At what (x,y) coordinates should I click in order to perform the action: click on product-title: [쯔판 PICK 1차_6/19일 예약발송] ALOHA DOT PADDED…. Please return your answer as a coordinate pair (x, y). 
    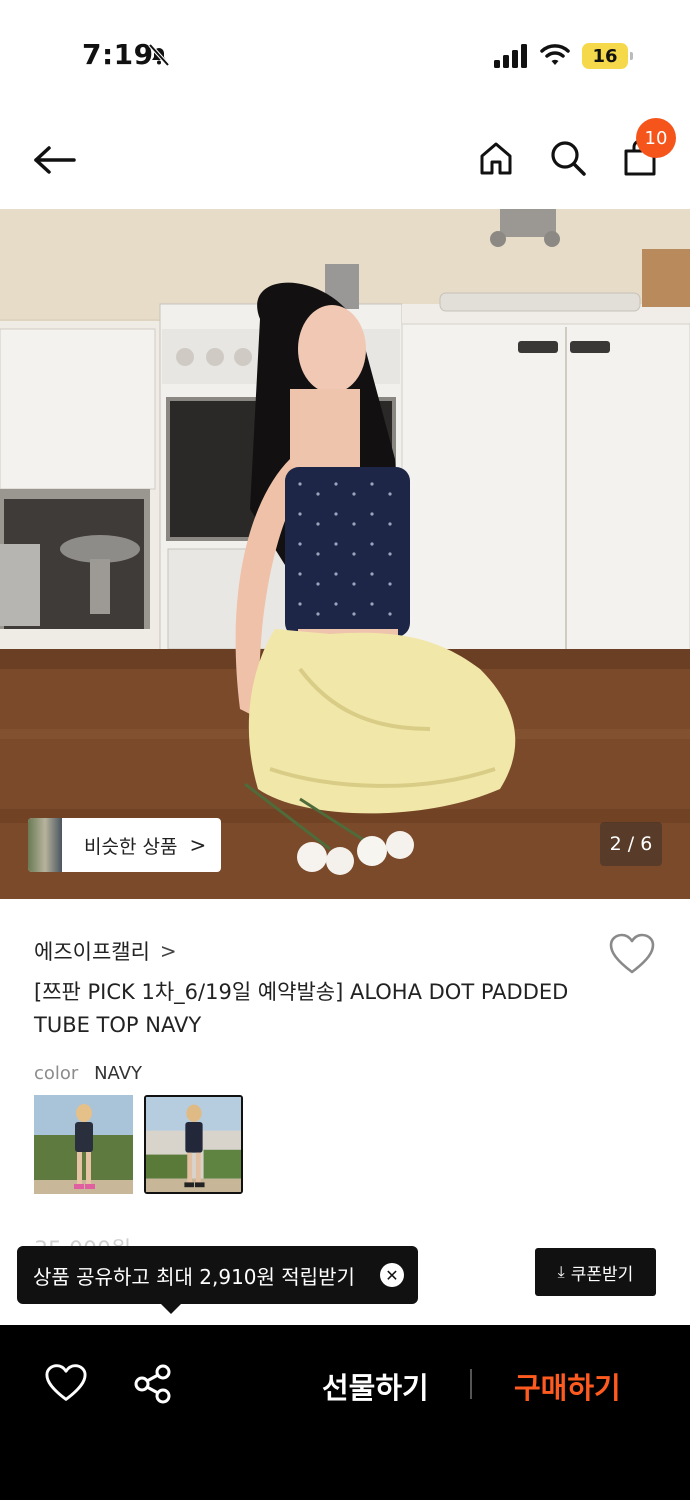
    Looking at the image, I should click on (301, 1008).